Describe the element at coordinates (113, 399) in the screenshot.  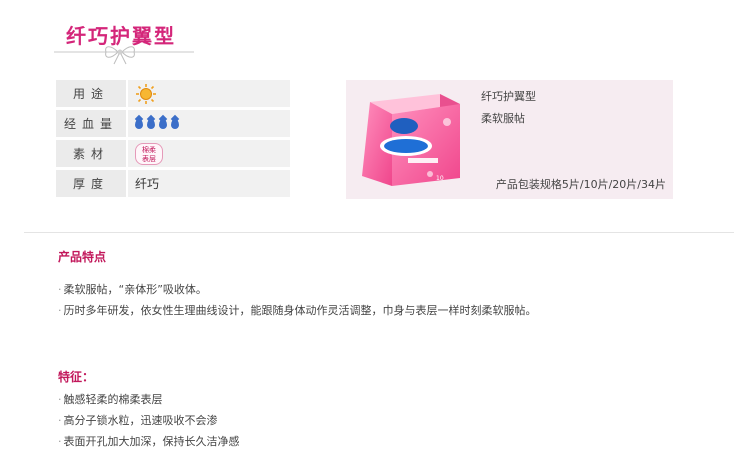
I see `list-item-text: 触感轻柔的棉柔表层` at that location.